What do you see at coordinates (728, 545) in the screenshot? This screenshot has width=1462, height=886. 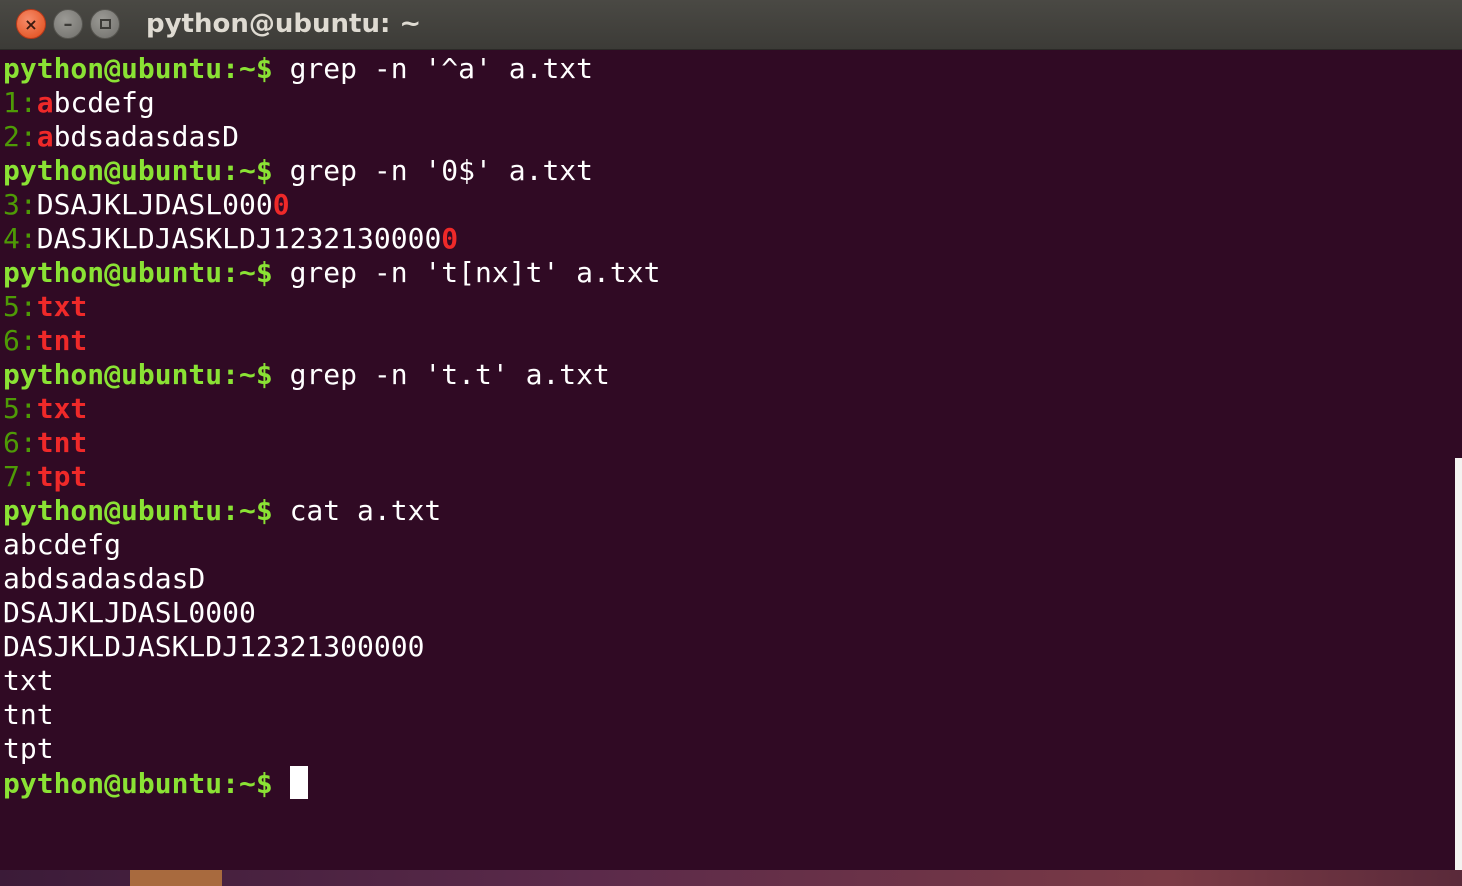 I see `terminal-line: abcdefg` at bounding box center [728, 545].